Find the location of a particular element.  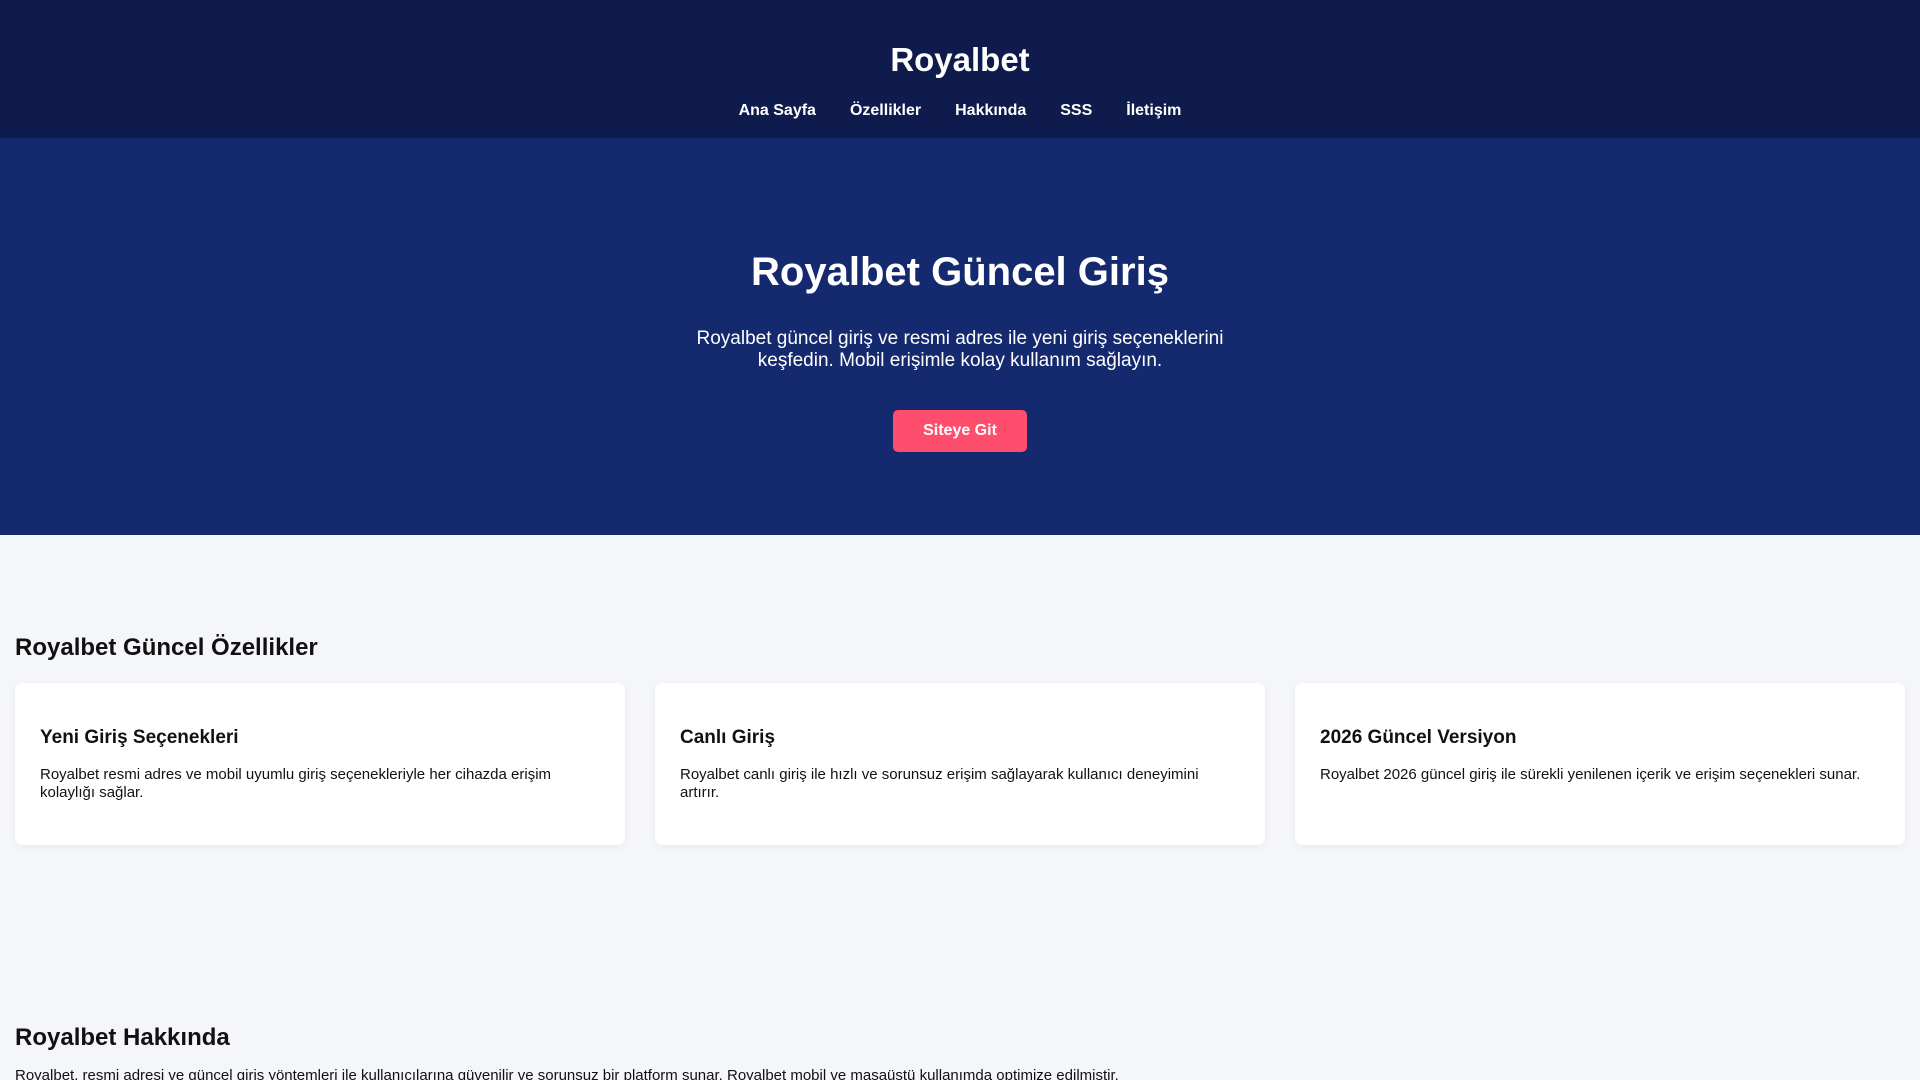

visit-site-button: Siteye Git is located at coordinates (960, 431).